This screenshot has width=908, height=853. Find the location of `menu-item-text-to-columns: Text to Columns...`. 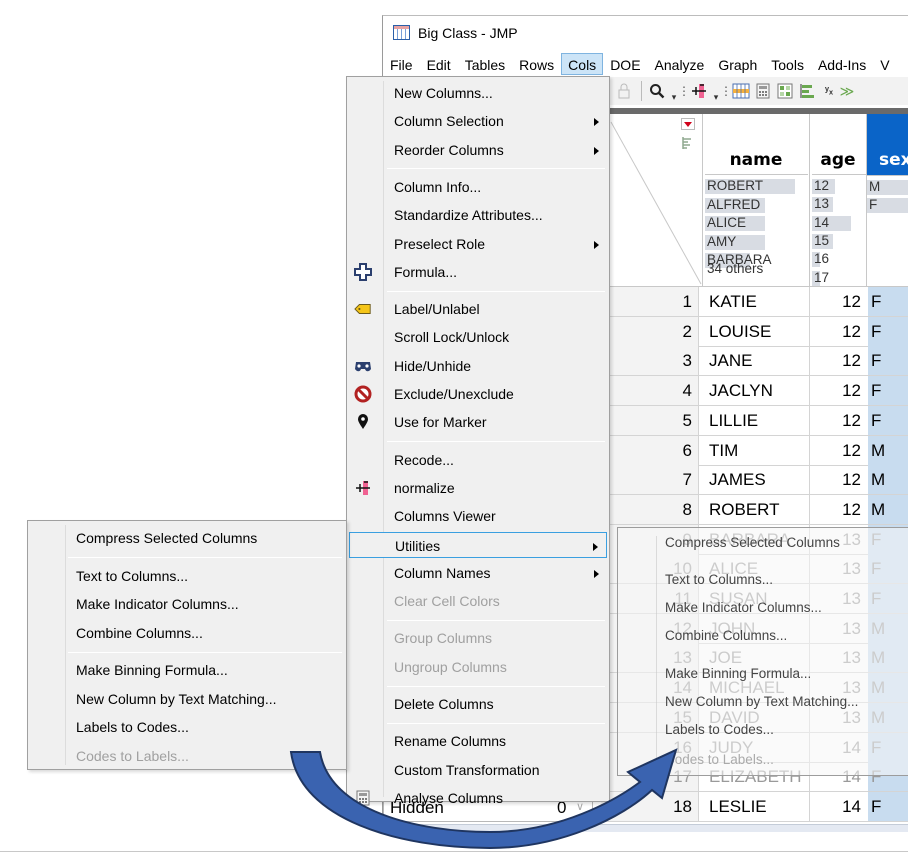

menu-item-text-to-columns: Text to Columns... is located at coordinates (187, 576).